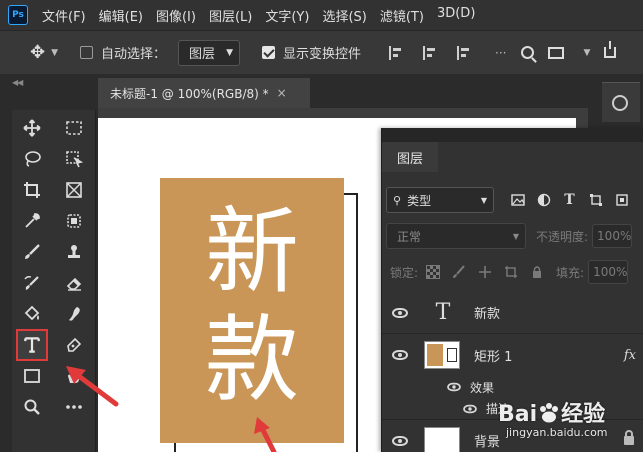 The width and height of the screenshot is (643, 452). What do you see at coordinates (64, 15) in the screenshot?
I see `menu-file: 文件(F)` at bounding box center [64, 15].